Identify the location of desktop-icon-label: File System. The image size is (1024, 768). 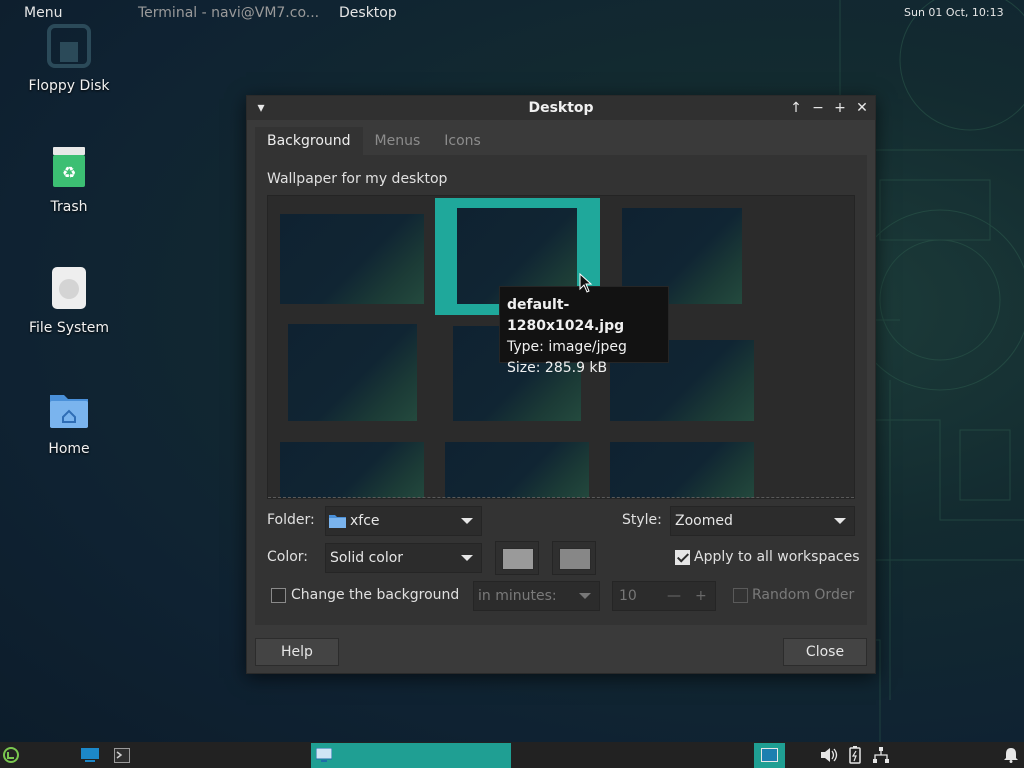
(69, 328).